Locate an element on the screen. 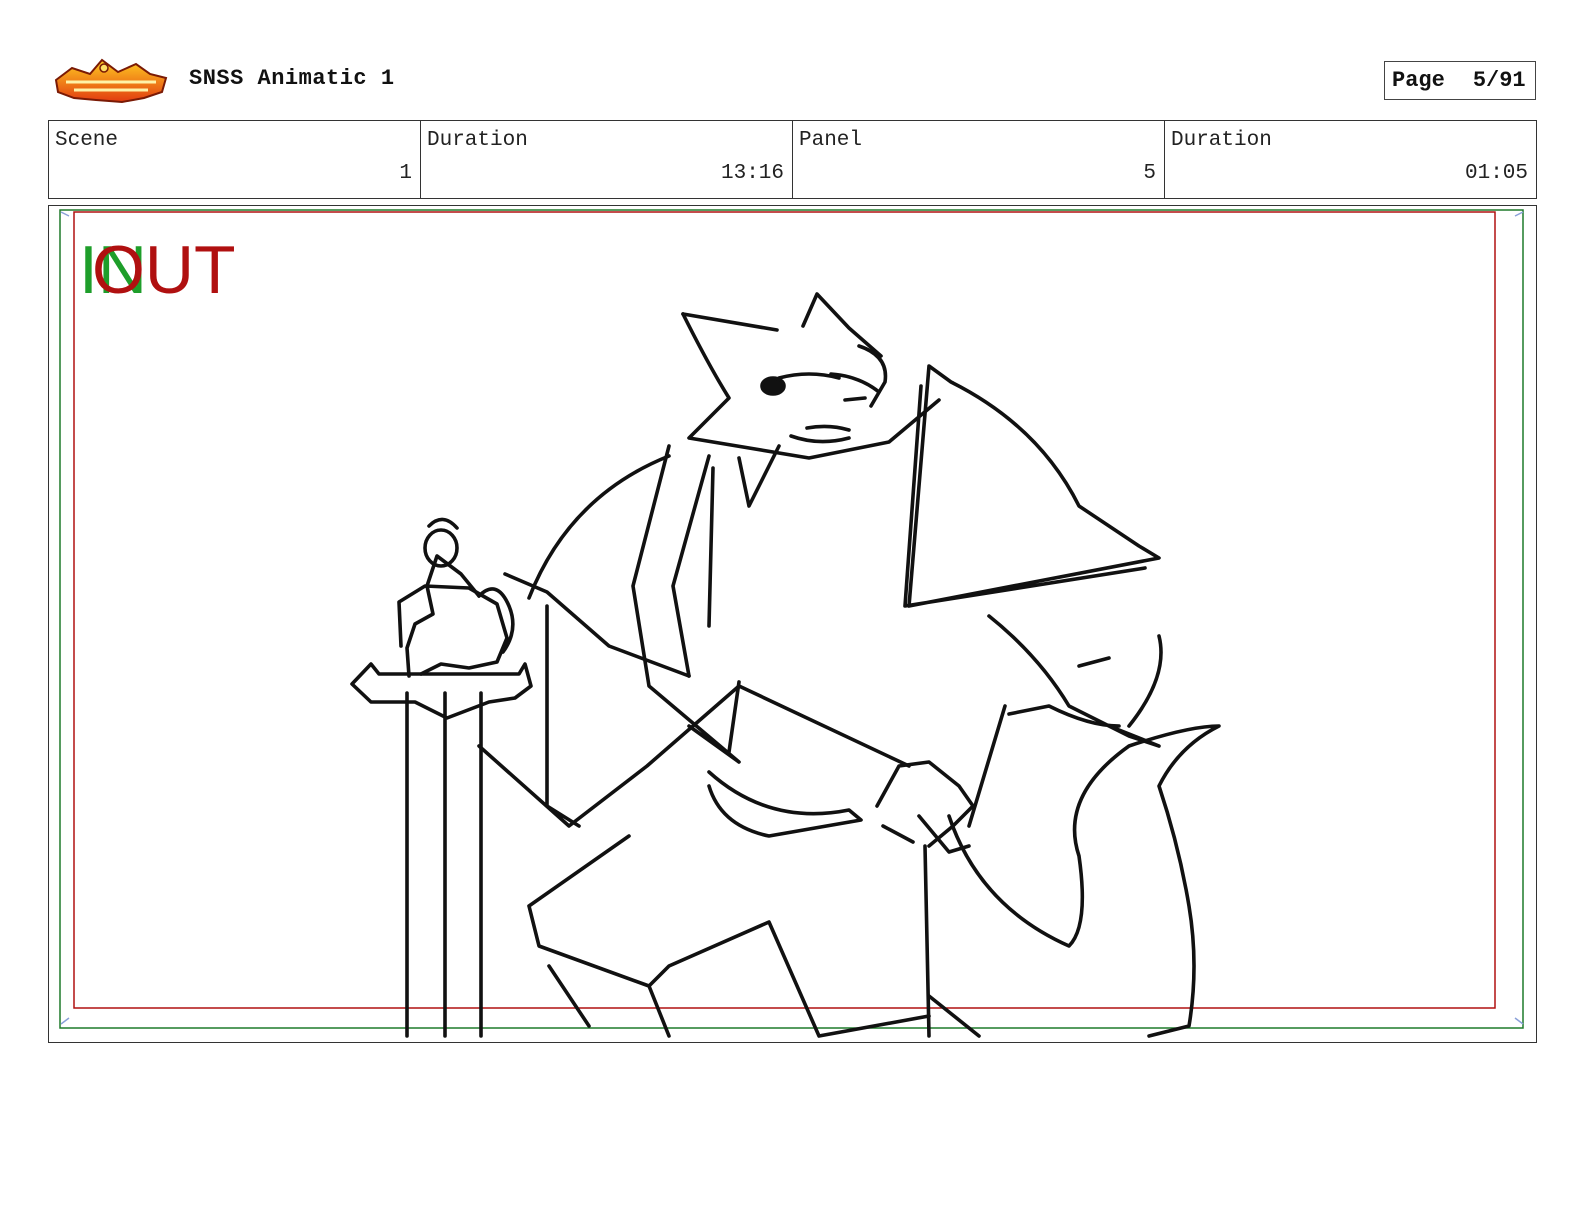 This screenshot has height=1224, width=1584. fox-head-sketch is located at coordinates (811, 376).